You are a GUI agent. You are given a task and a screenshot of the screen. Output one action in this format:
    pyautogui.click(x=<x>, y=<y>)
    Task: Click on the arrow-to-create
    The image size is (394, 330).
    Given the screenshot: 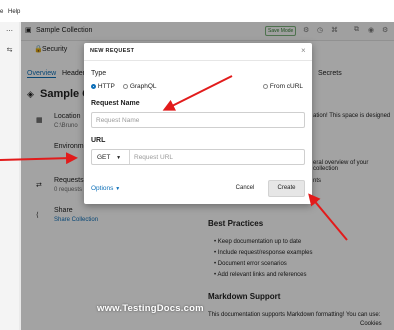 What is the action you would take?
    pyautogui.click(x=328, y=217)
    